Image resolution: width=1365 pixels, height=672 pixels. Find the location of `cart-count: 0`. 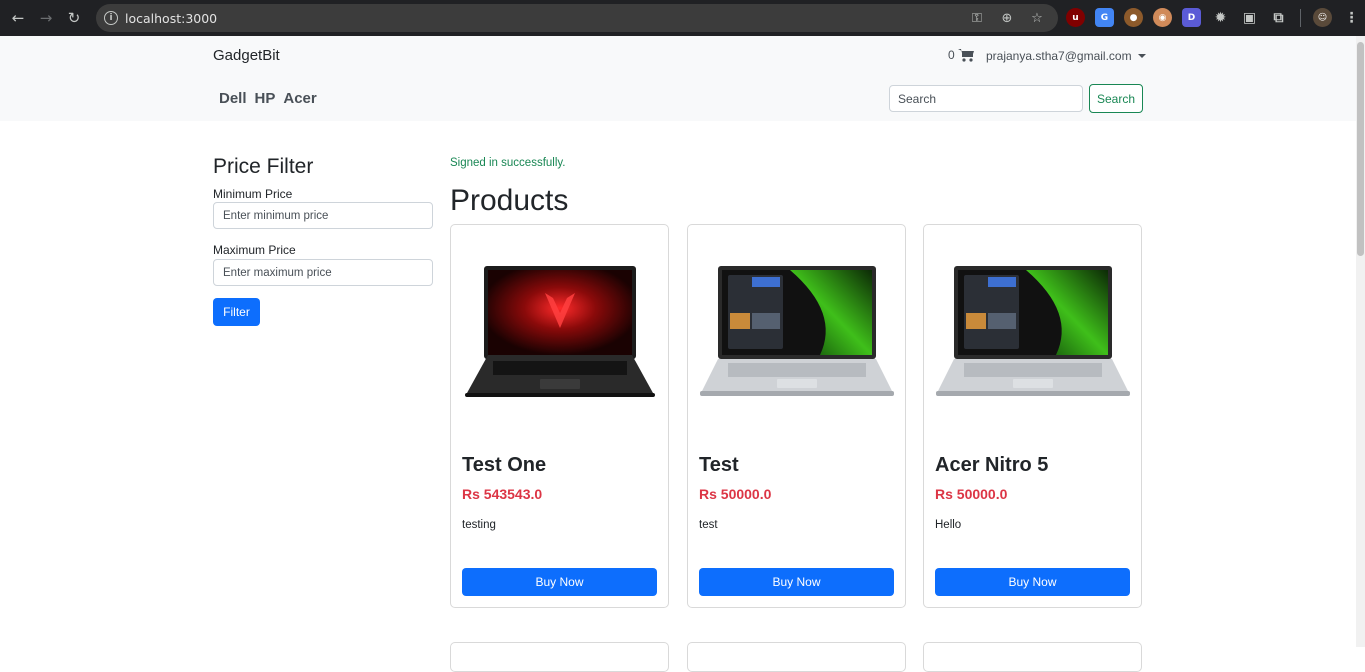

cart-count: 0 is located at coordinates (951, 55).